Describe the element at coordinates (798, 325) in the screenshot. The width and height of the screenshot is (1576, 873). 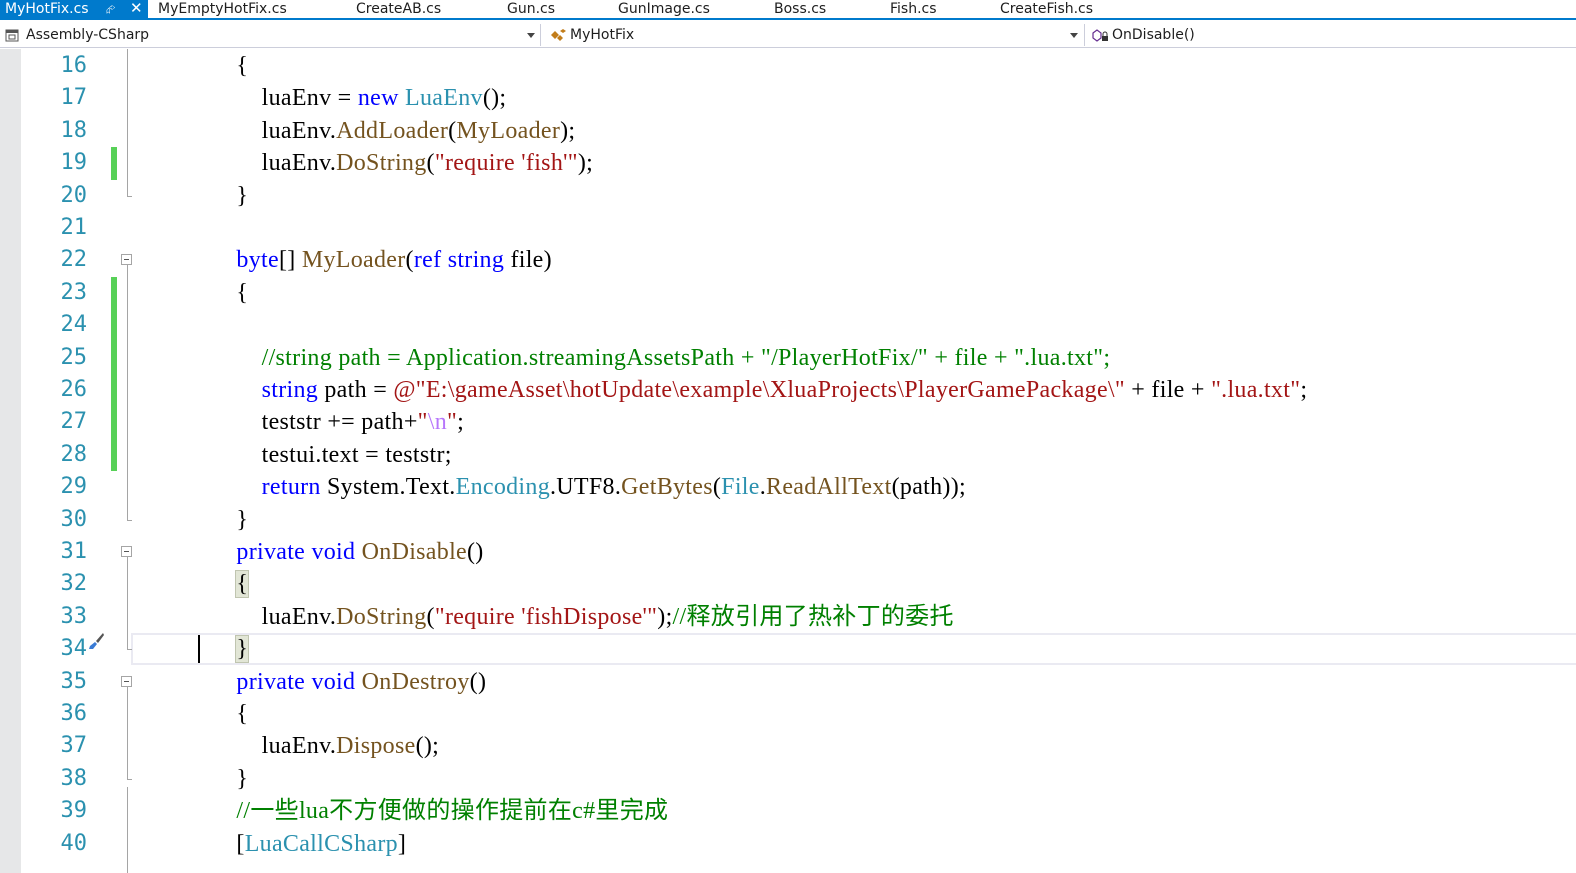
I see `code-line: 24` at that location.